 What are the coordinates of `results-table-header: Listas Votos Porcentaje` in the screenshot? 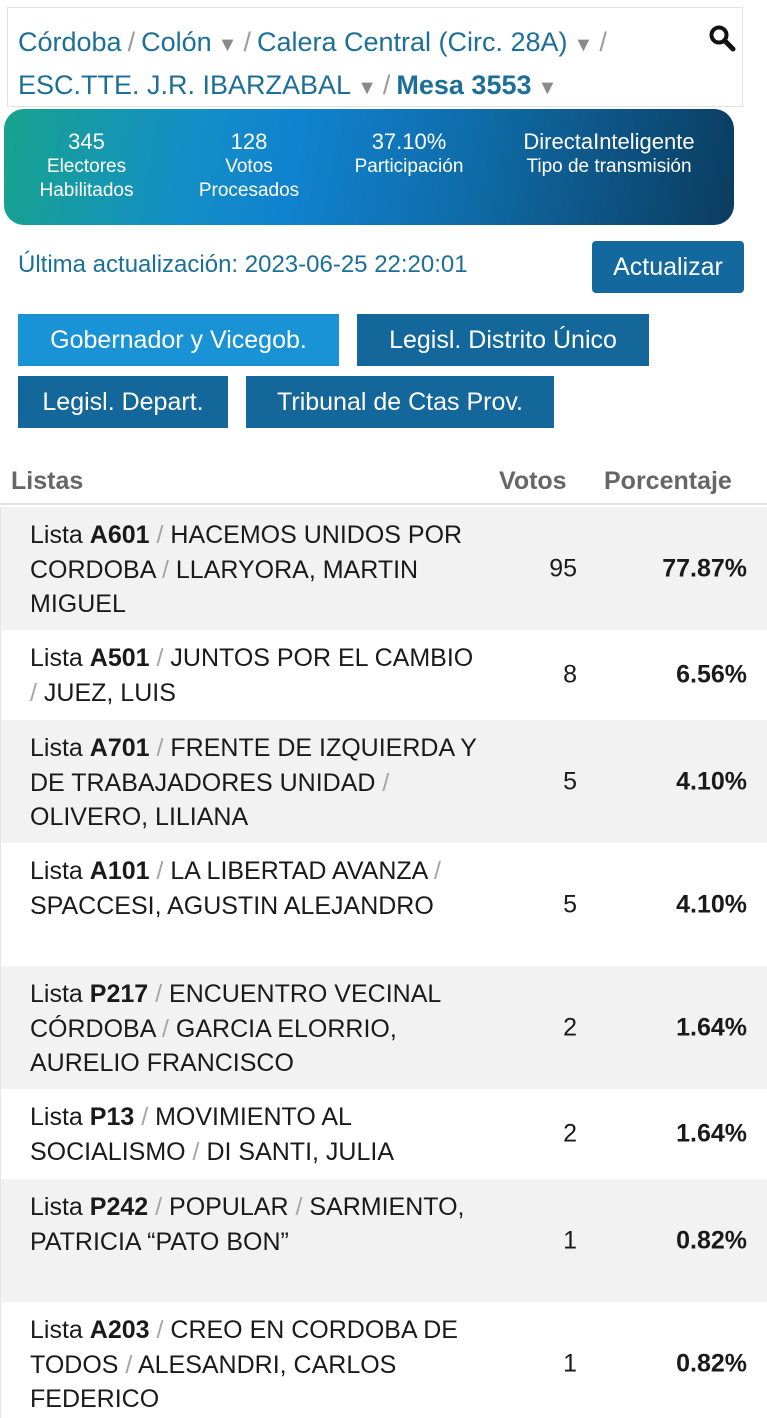 It's located at (383, 480).